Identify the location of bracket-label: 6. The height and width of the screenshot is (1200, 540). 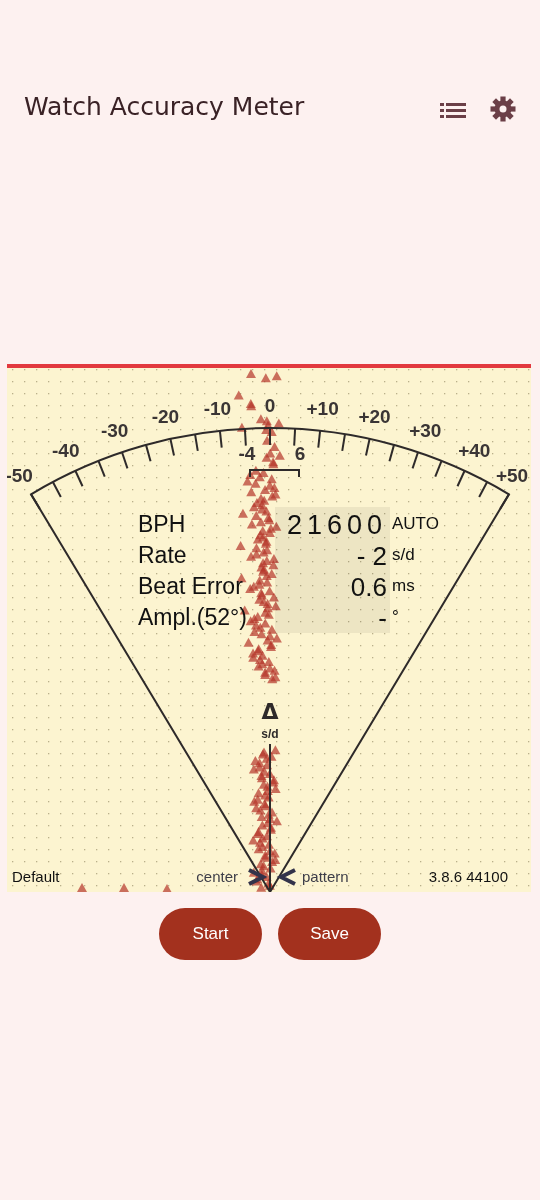
(300, 453).